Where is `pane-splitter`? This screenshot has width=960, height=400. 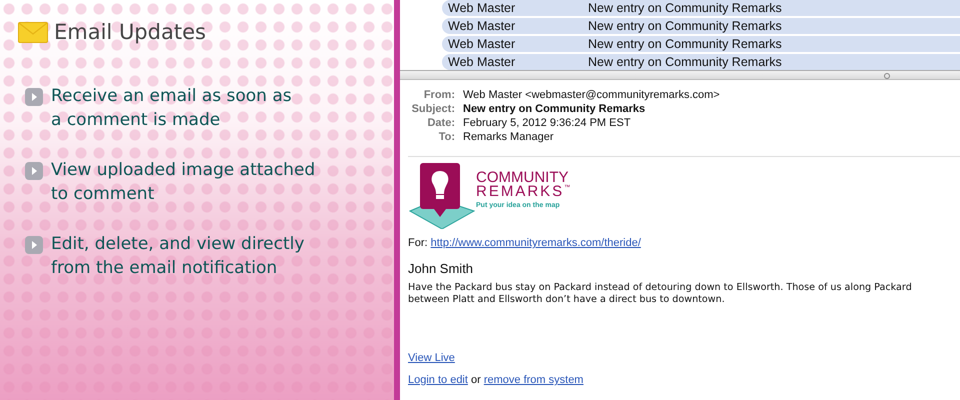
pane-splitter is located at coordinates (680, 75).